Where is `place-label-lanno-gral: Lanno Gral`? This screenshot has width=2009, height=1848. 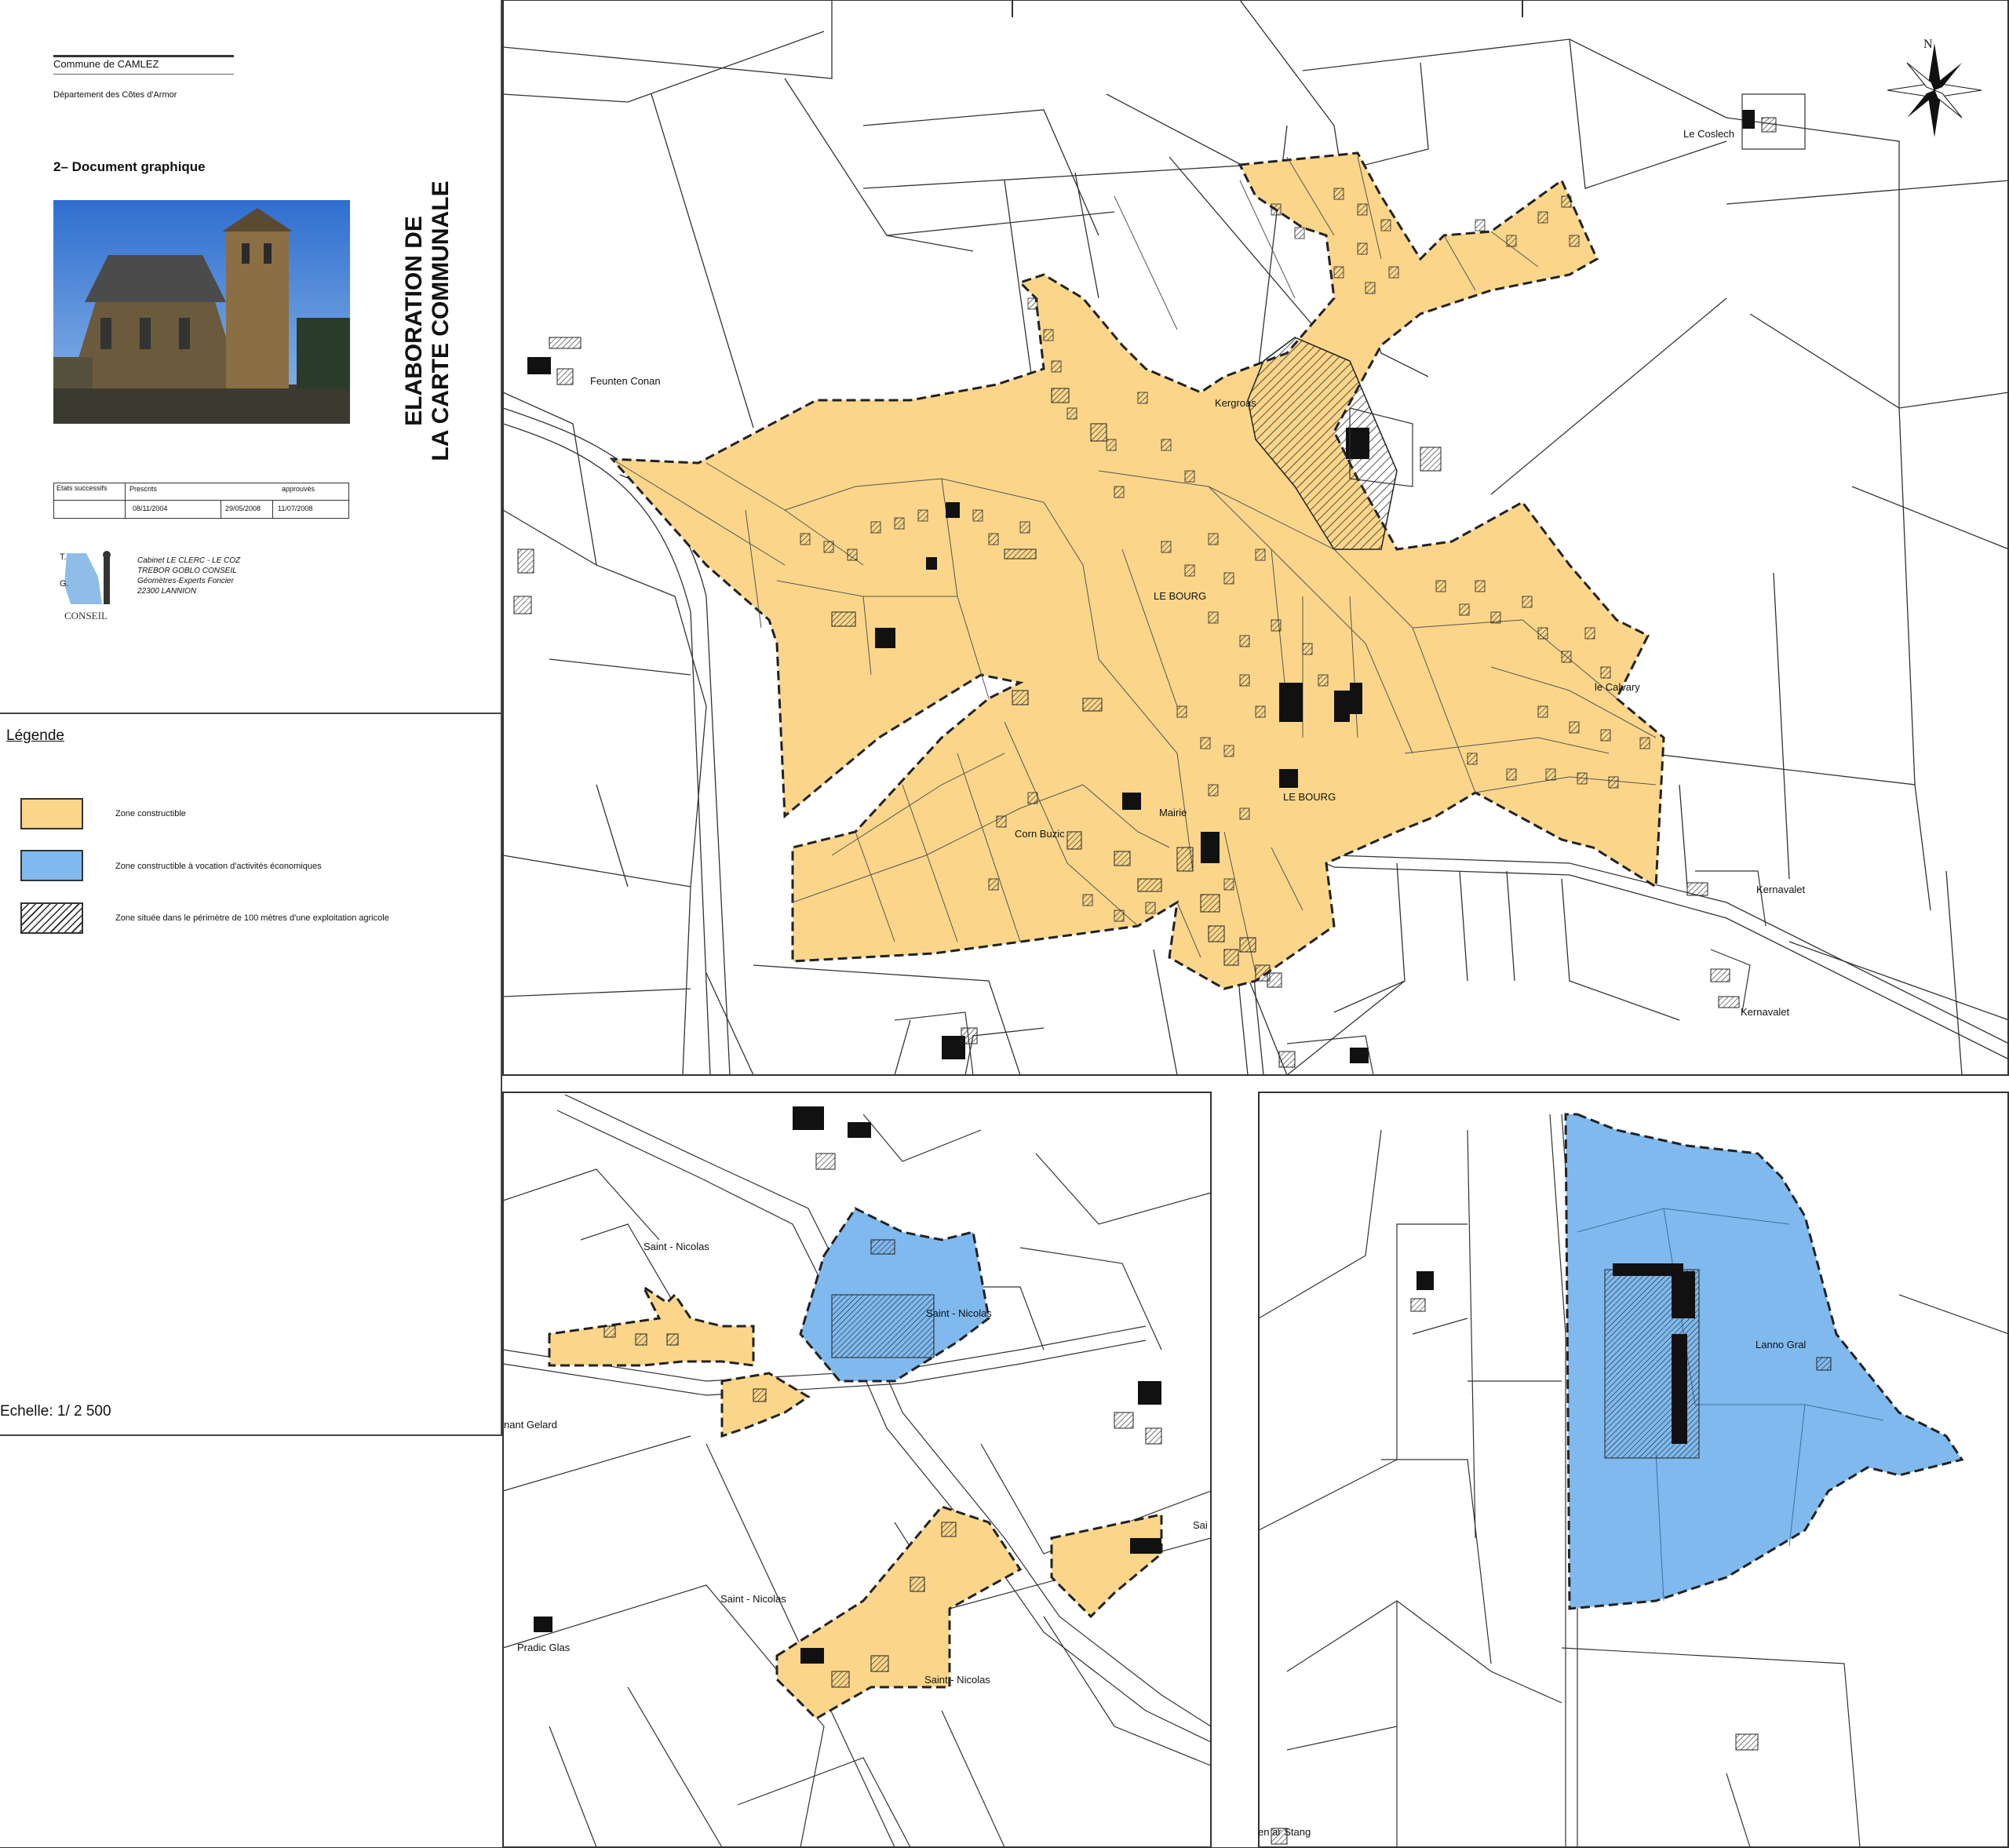 place-label-lanno-gral: Lanno Gral is located at coordinates (1781, 1345).